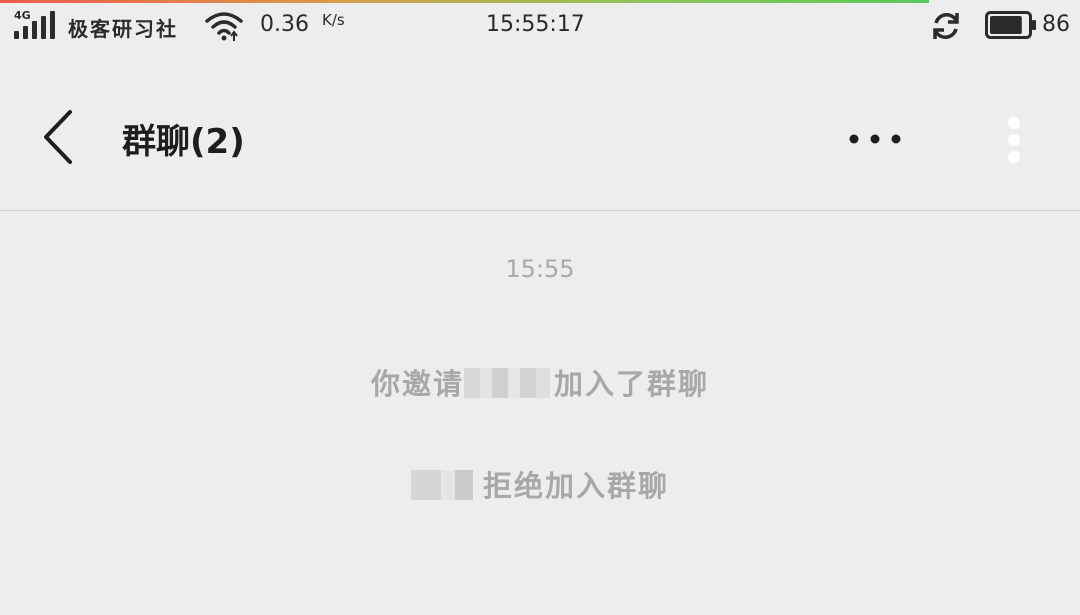 Image resolution: width=1080 pixels, height=615 pixels. I want to click on overflow-menu-button, so click(1014, 140).